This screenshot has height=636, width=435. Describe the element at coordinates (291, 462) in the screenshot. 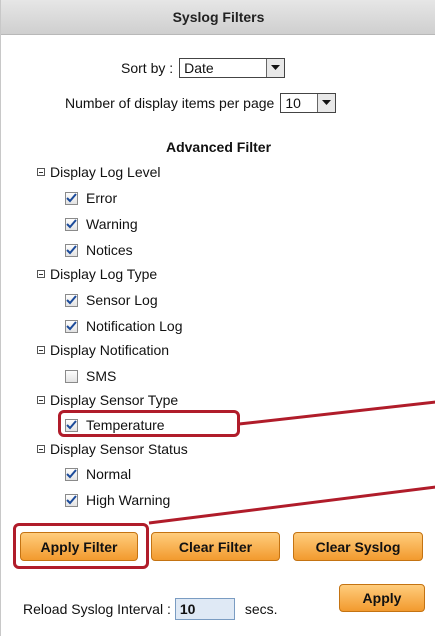

I see `annotation-lines` at that location.